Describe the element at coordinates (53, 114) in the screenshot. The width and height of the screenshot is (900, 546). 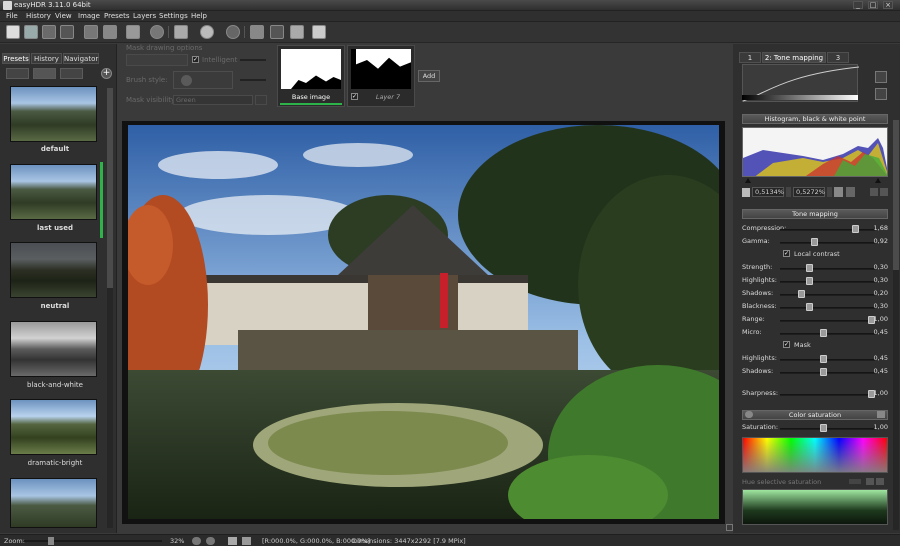
I see `preset-thumb-default` at that location.